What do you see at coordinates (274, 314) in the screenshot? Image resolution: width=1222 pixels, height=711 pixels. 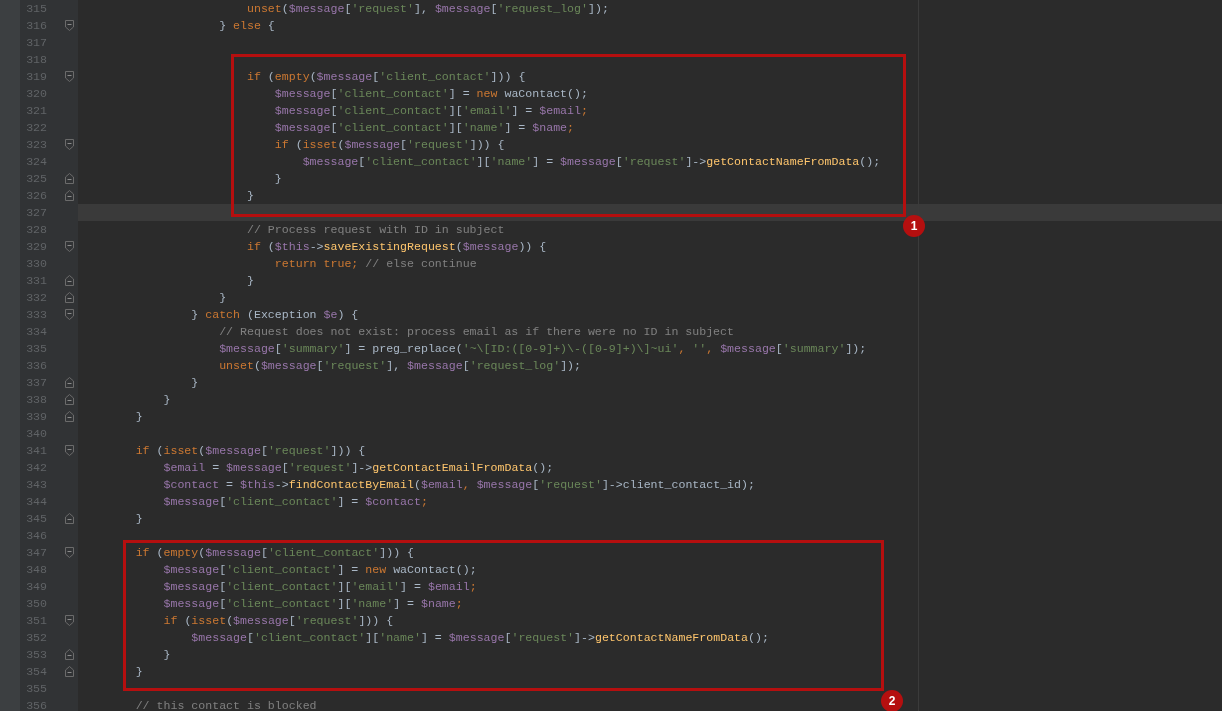 I see `code-line: } catch (Exception $e) {` at bounding box center [274, 314].